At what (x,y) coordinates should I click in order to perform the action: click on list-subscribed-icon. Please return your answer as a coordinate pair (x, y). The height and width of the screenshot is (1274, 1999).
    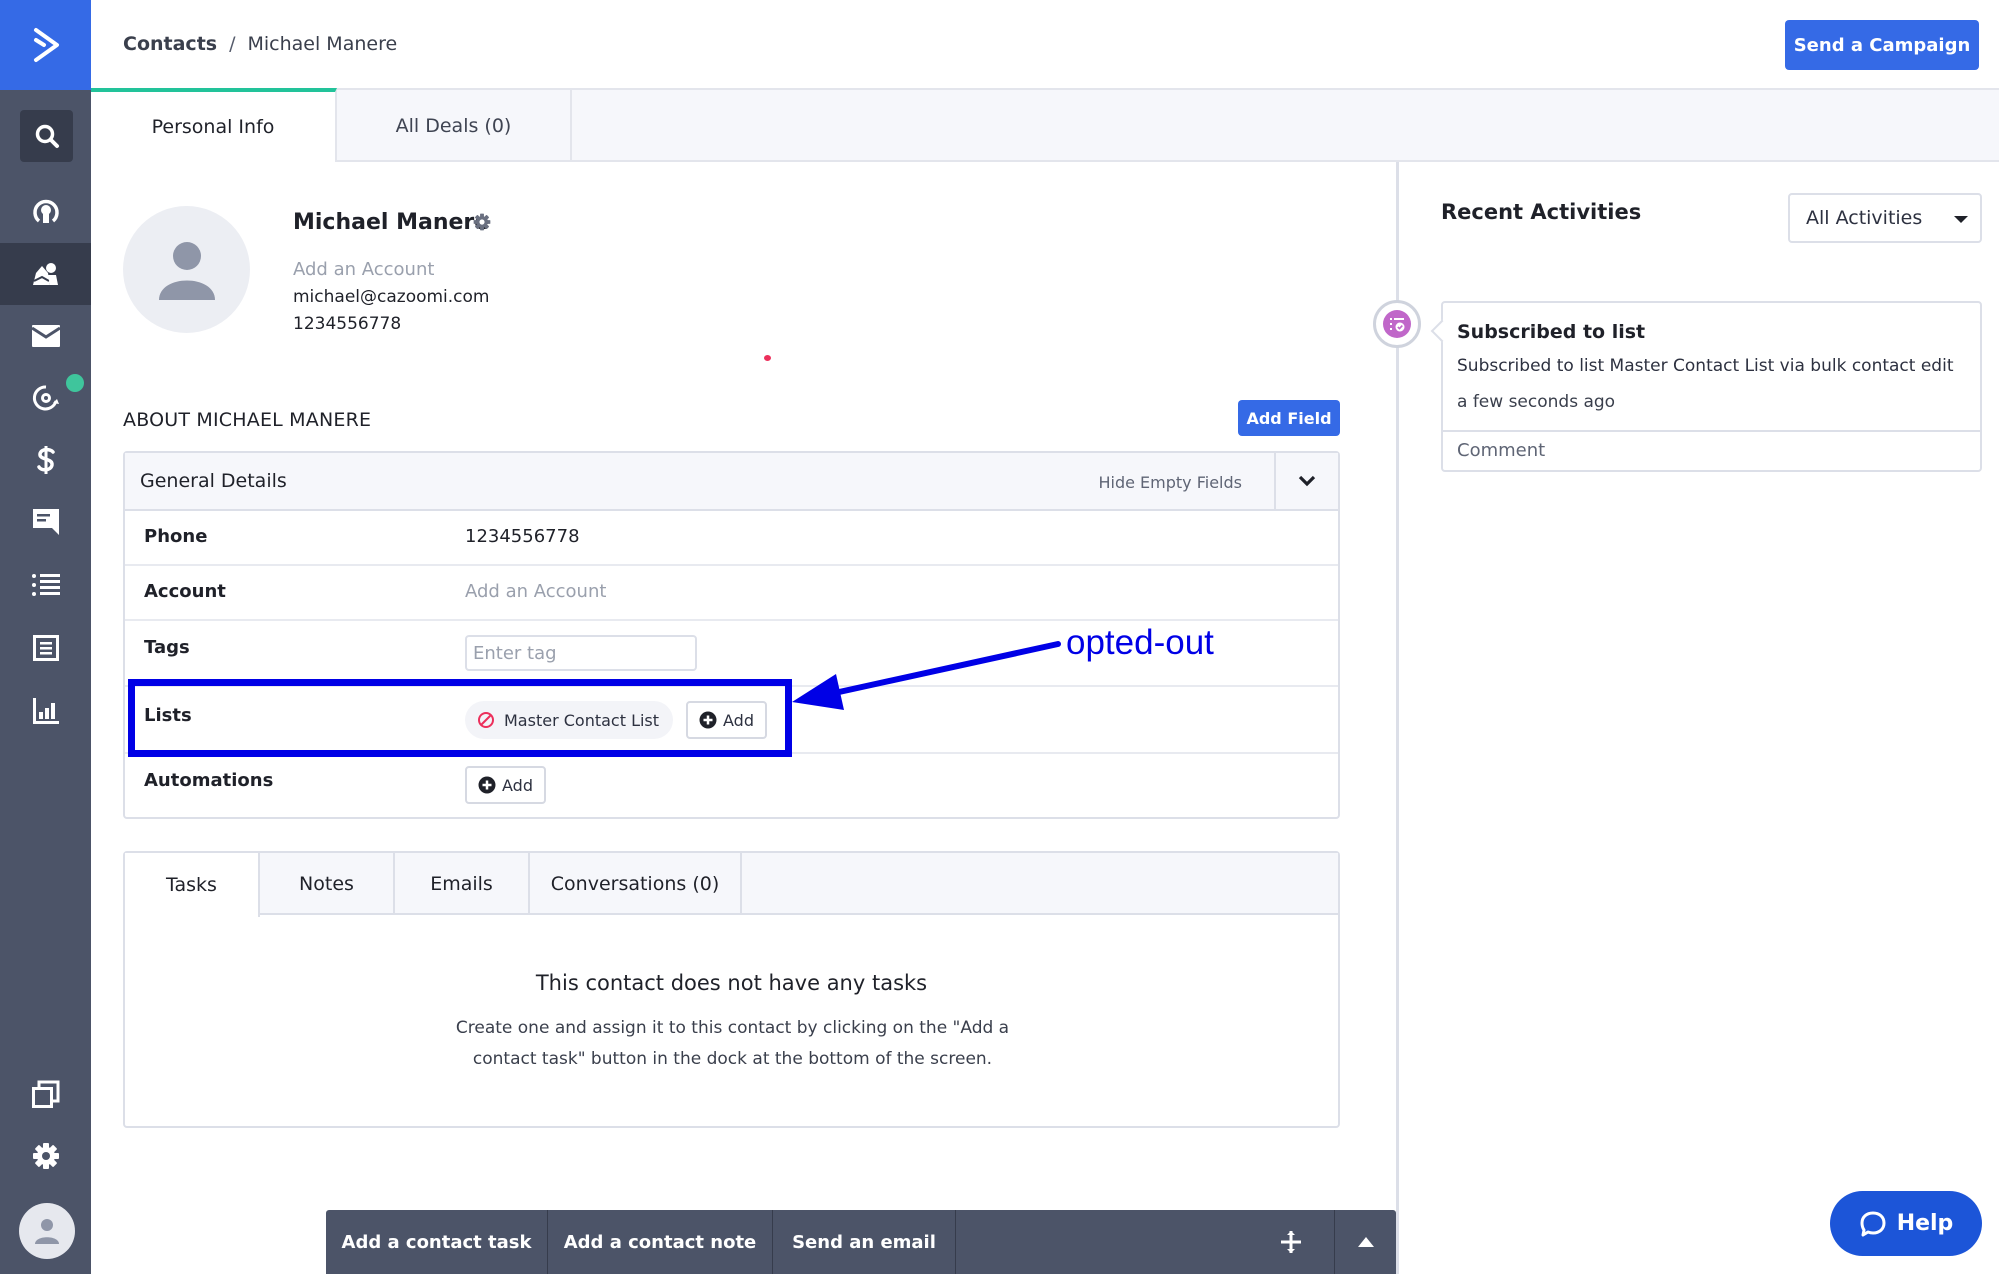
    Looking at the image, I should click on (1397, 325).